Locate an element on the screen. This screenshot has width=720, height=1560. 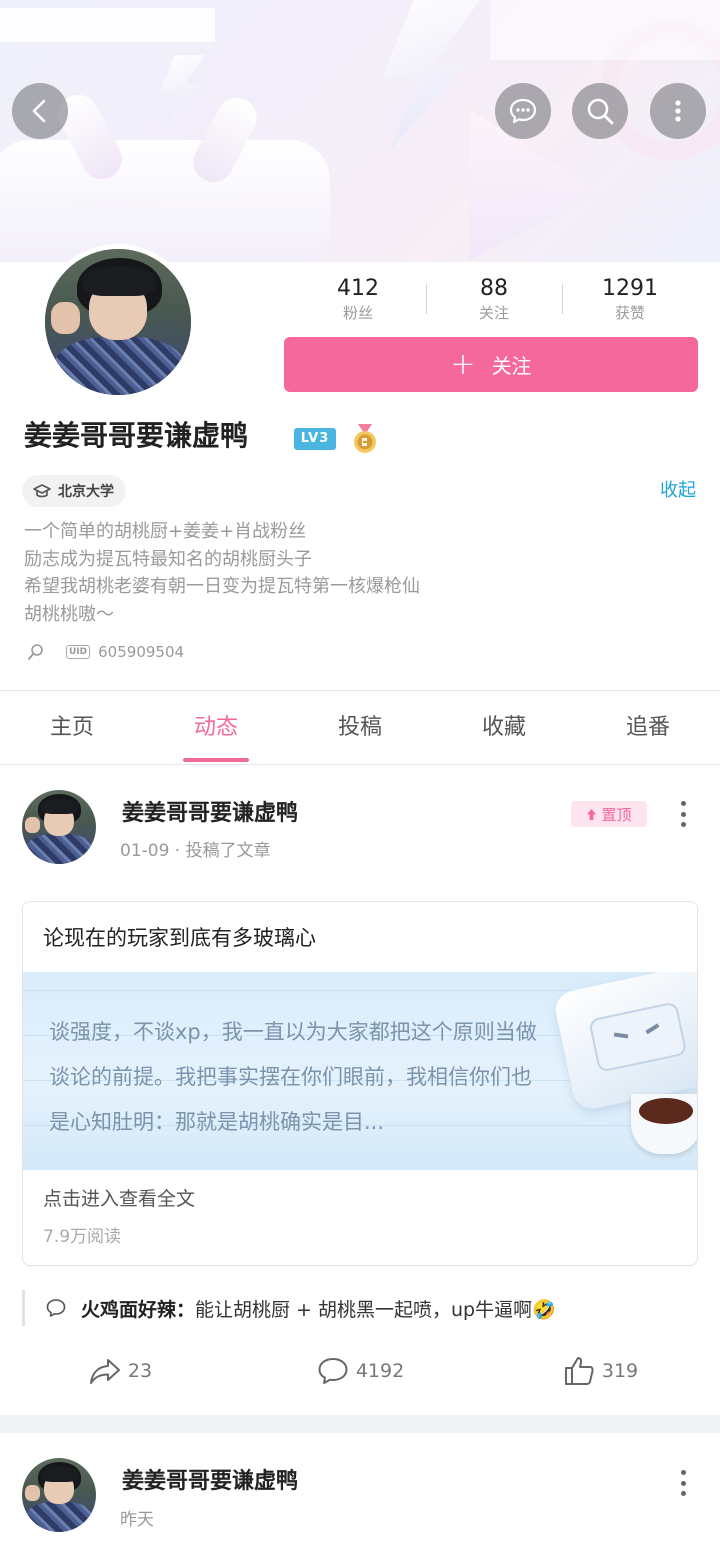
tab-home: 主页 is located at coordinates (72, 728).